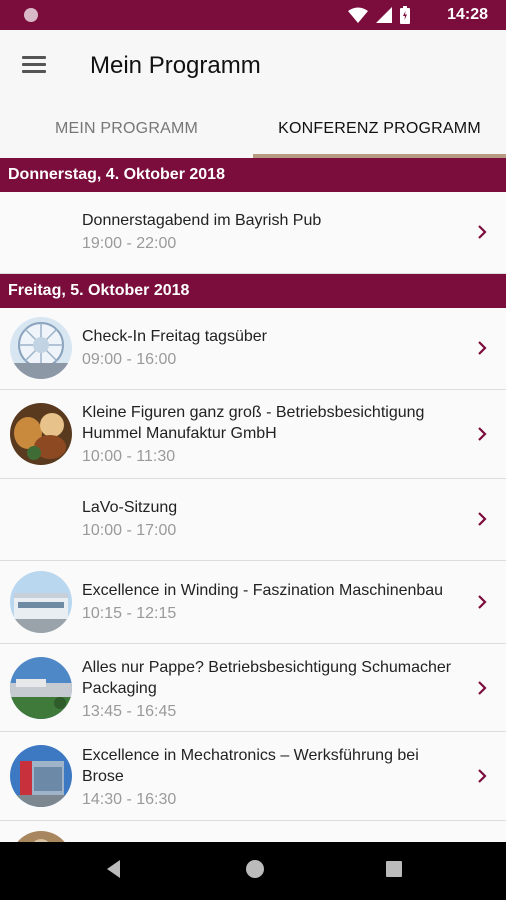 The height and width of the screenshot is (900, 506). Describe the element at coordinates (41, 348) in the screenshot. I see `glass-dome-photo` at that location.